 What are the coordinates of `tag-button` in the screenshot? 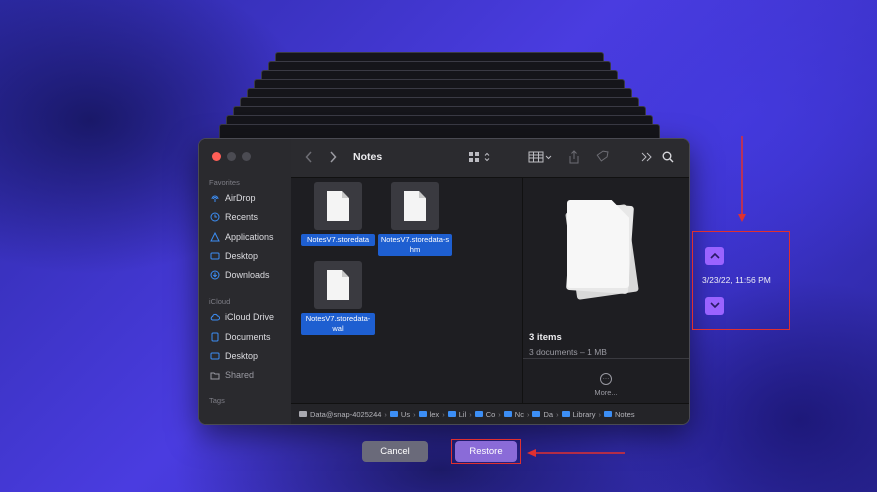 It's located at (602, 158).